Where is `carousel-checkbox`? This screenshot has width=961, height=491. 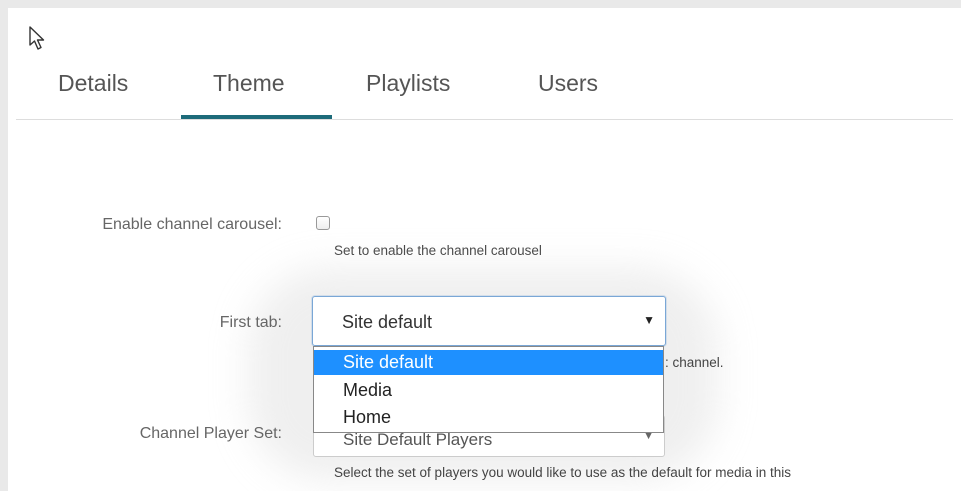
carousel-checkbox is located at coordinates (323, 223).